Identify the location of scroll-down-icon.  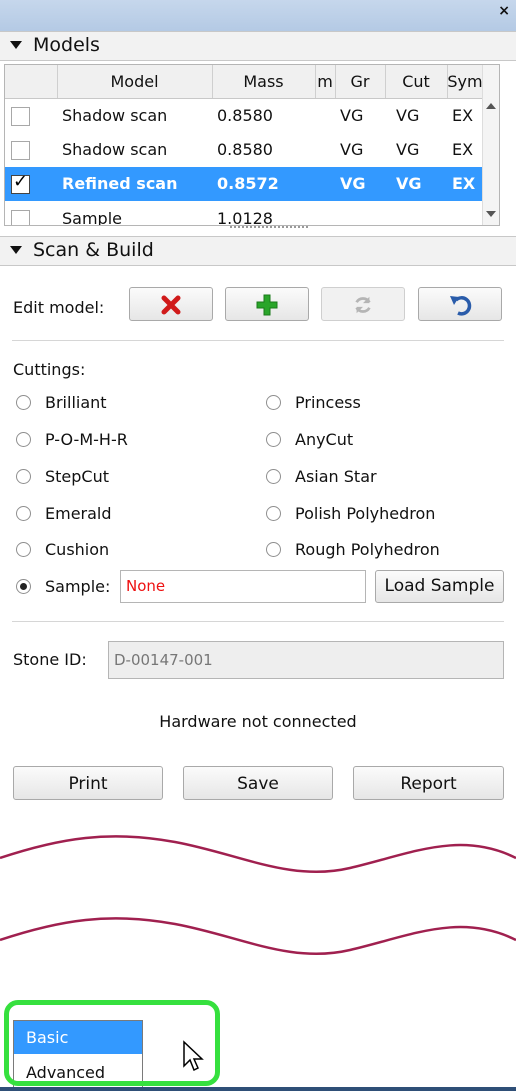
(491, 214).